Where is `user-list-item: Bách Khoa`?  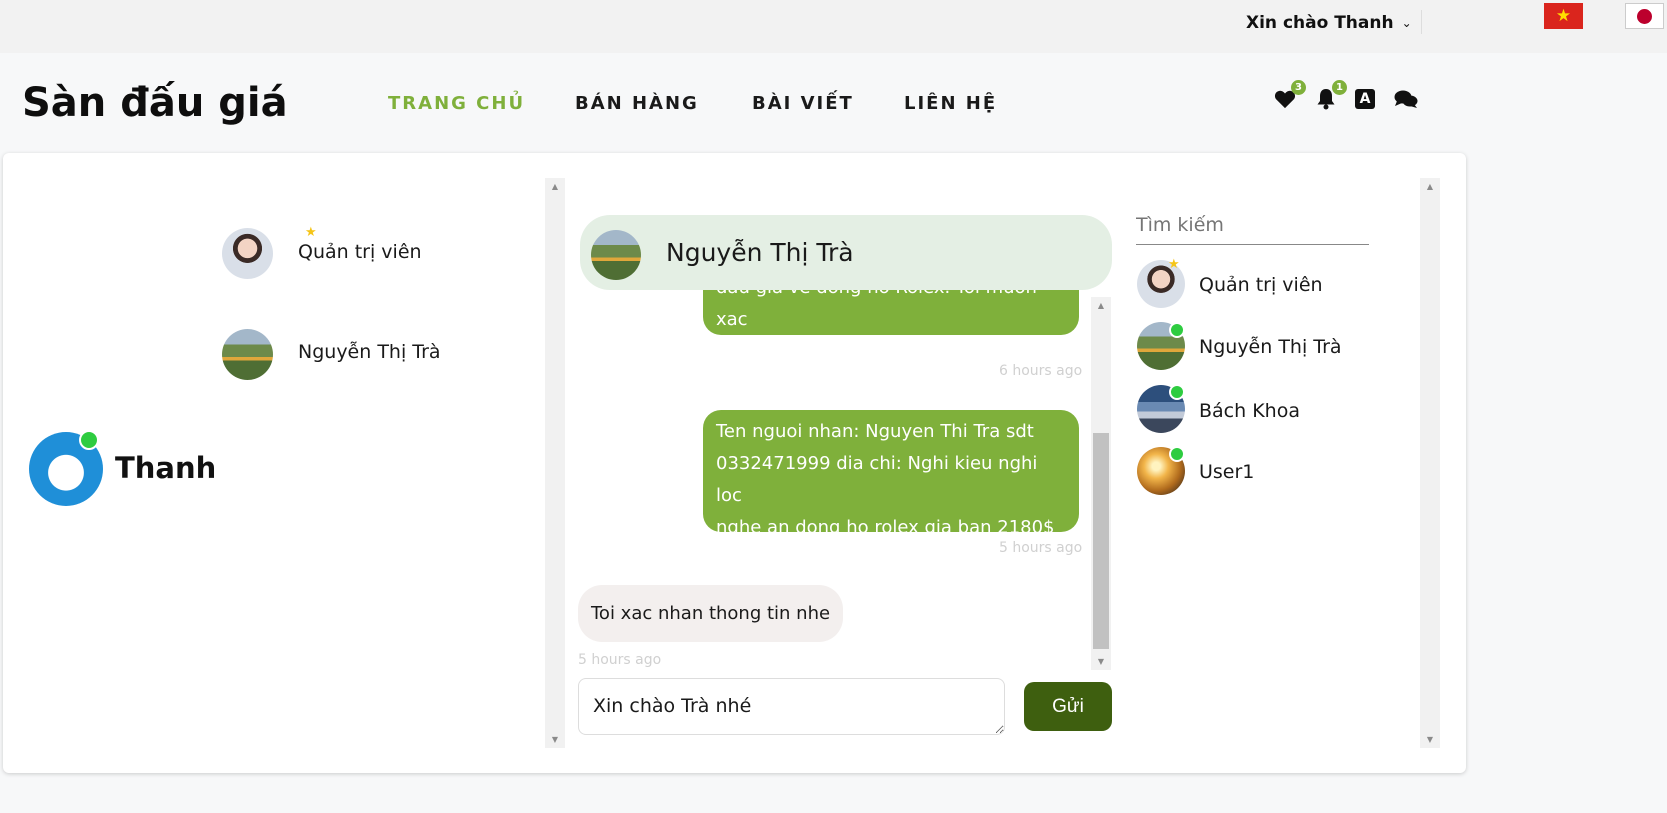 user-list-item: Bách Khoa is located at coordinates (1249, 411).